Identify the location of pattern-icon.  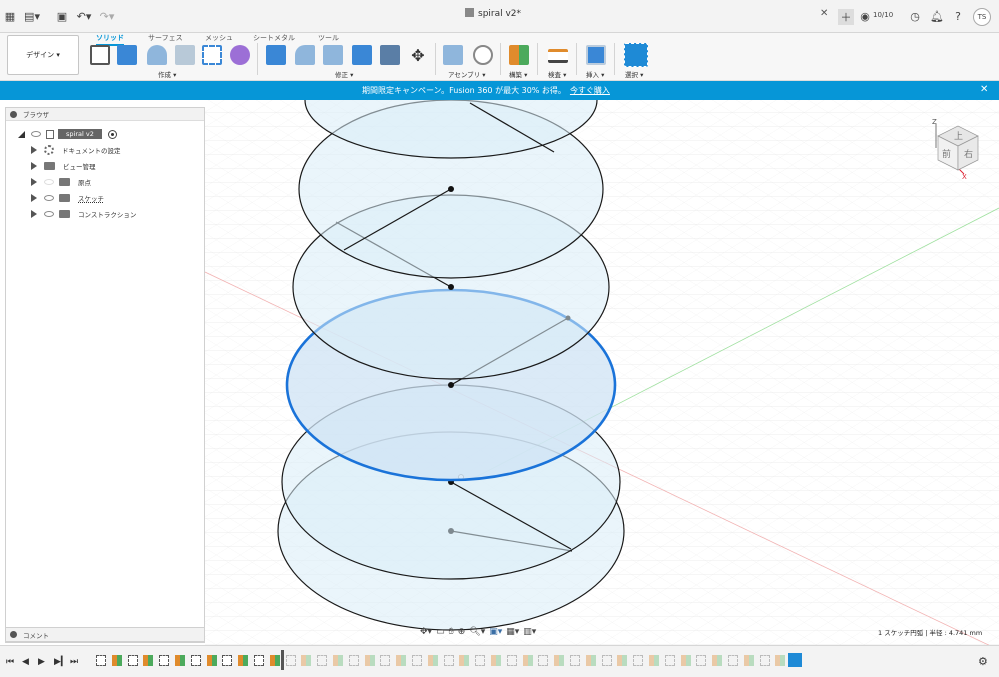
(212, 55).